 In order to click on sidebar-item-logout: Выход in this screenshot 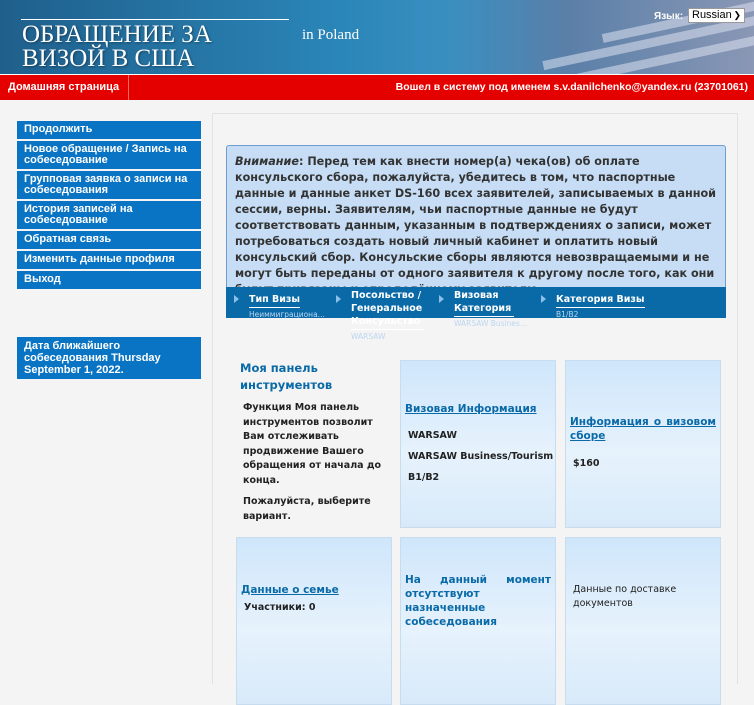, I will do `click(109, 280)`.